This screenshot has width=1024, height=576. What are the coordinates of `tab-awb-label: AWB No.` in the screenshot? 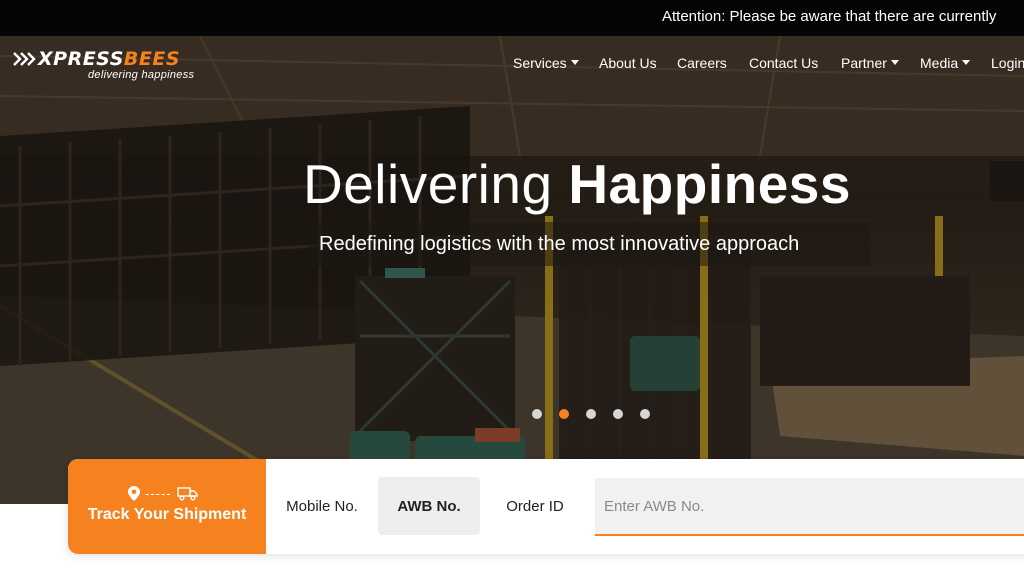 It's located at (429, 506).